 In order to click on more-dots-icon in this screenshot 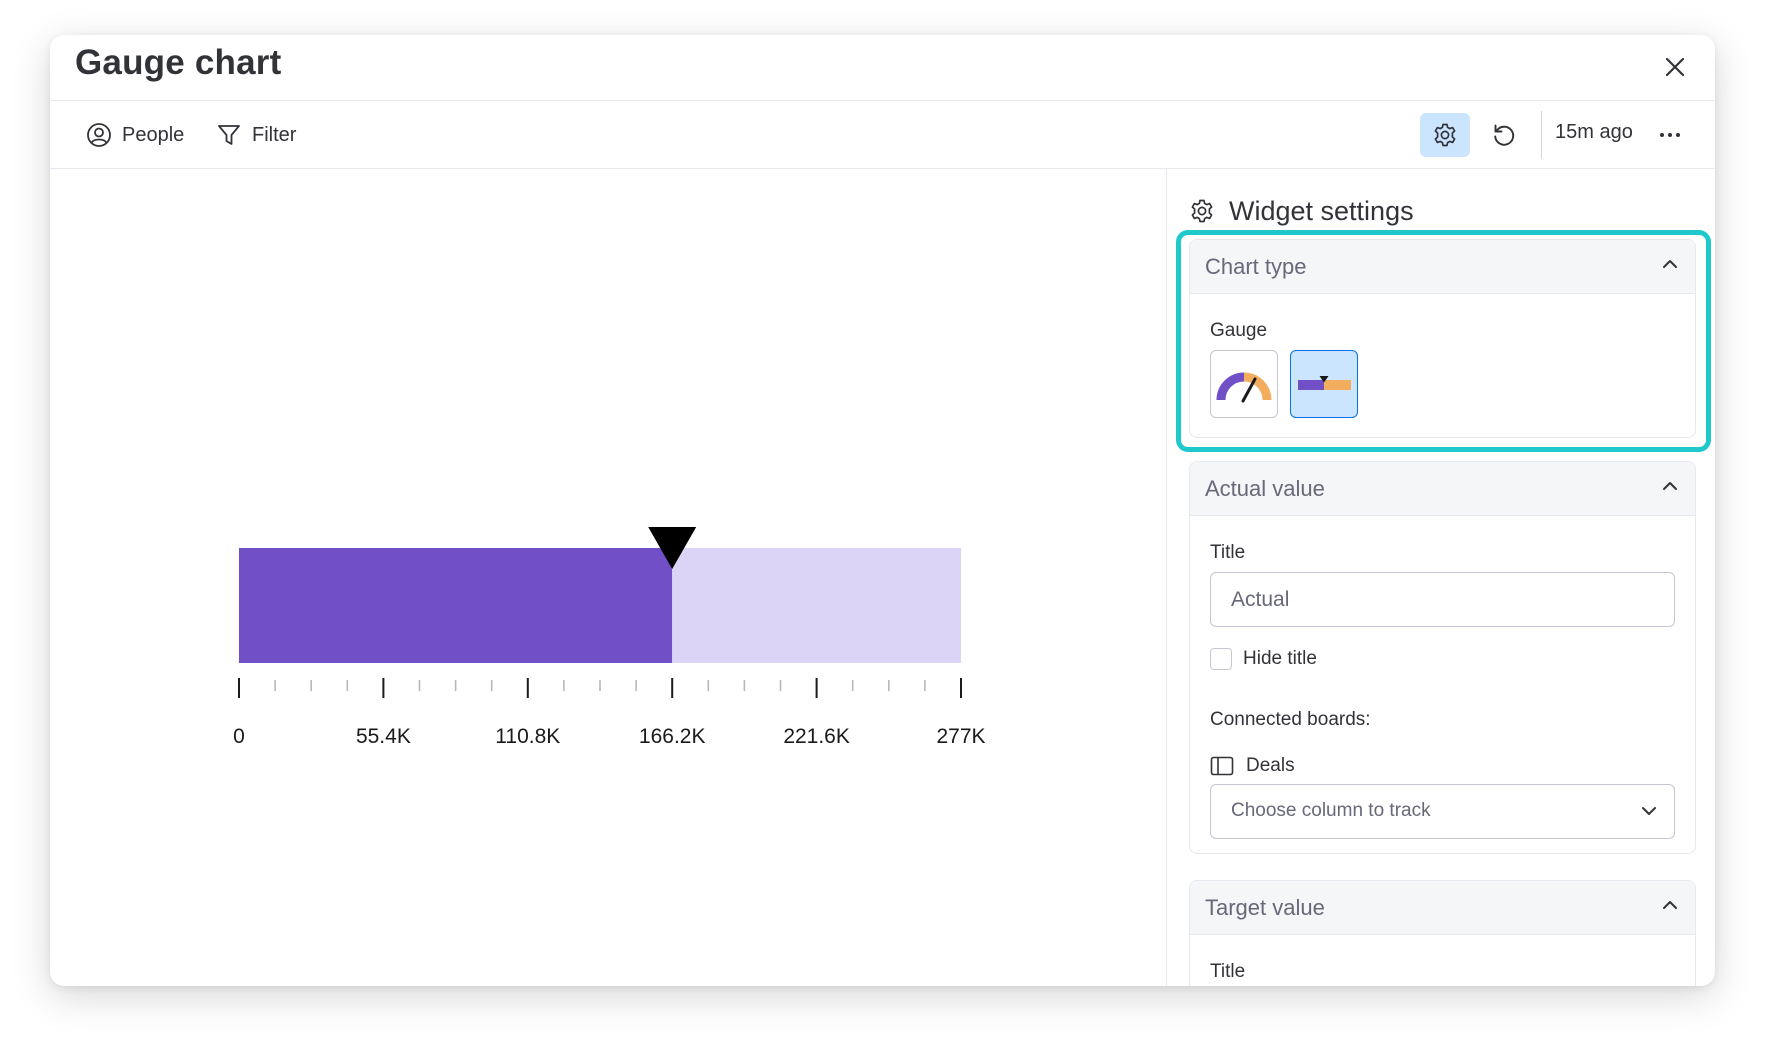, I will do `click(1670, 135)`.